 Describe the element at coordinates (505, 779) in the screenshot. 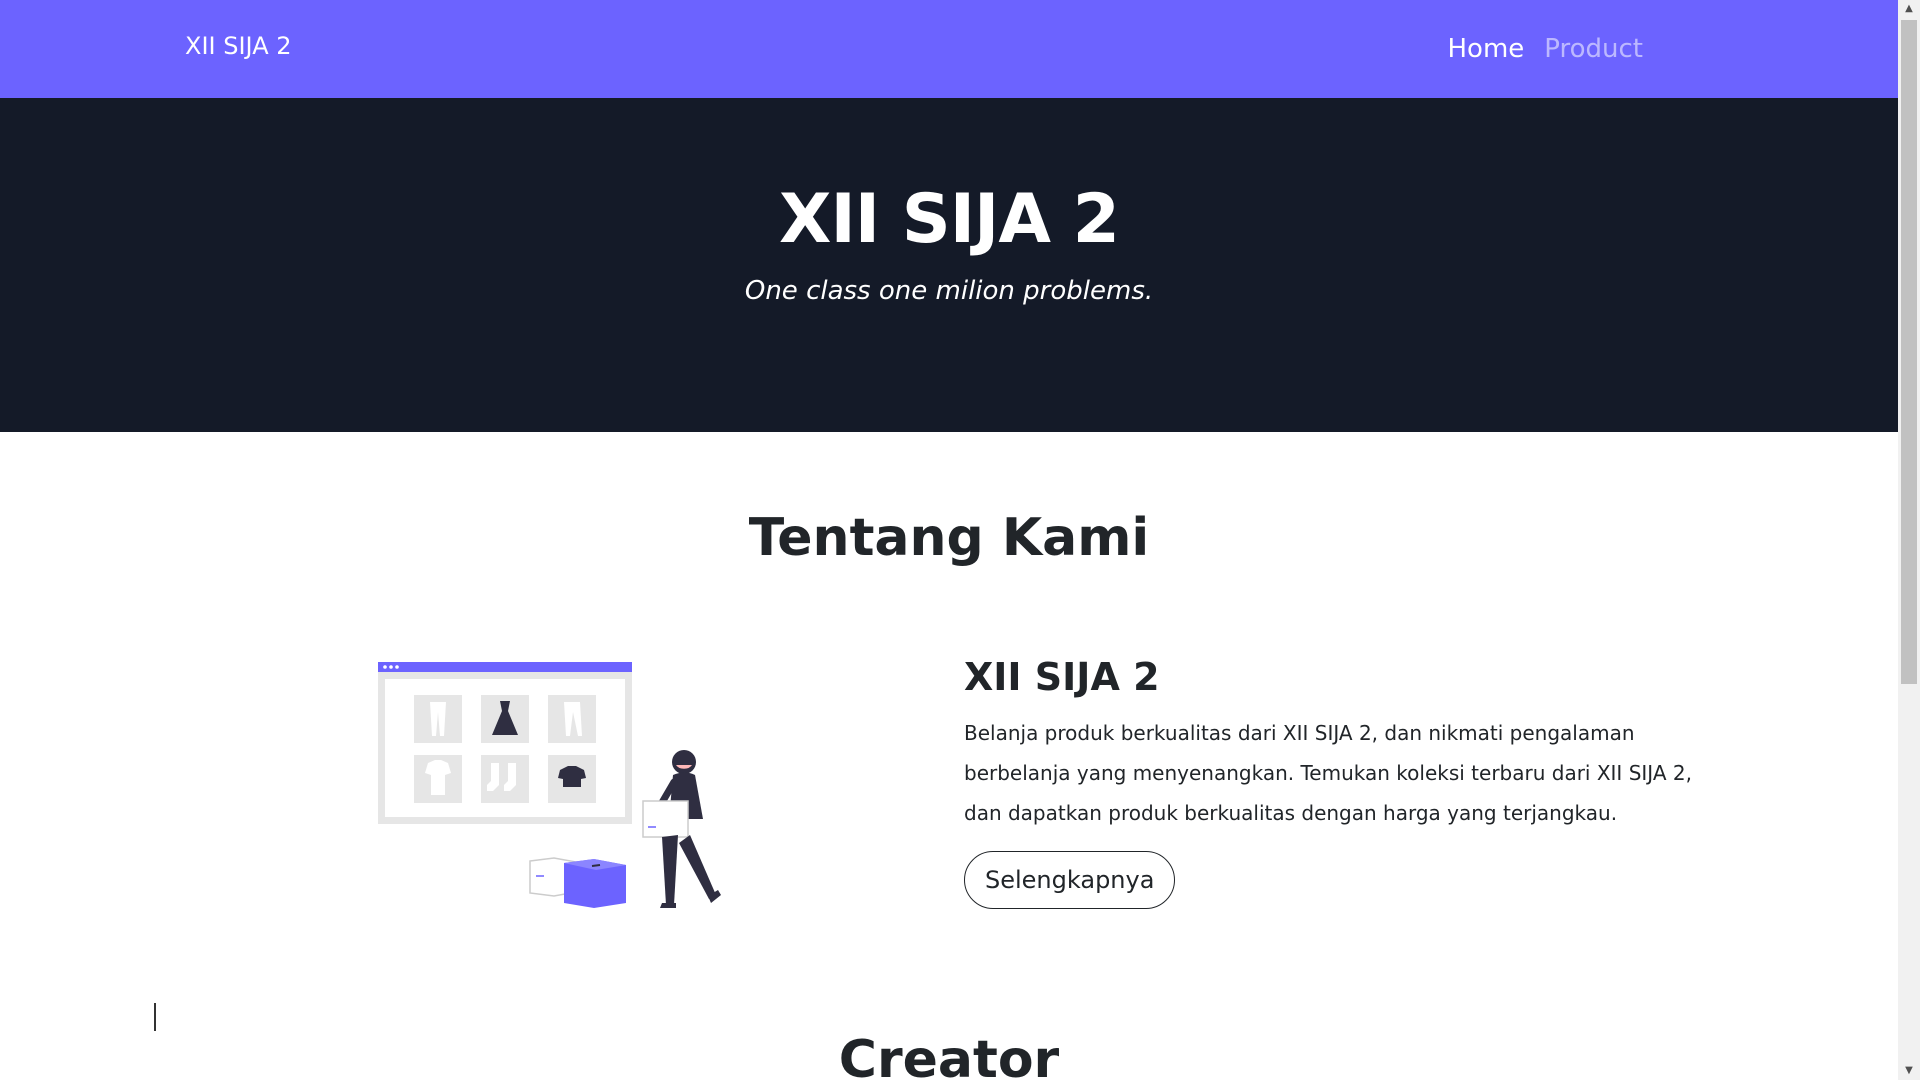

I see `product-tile-socks` at that location.